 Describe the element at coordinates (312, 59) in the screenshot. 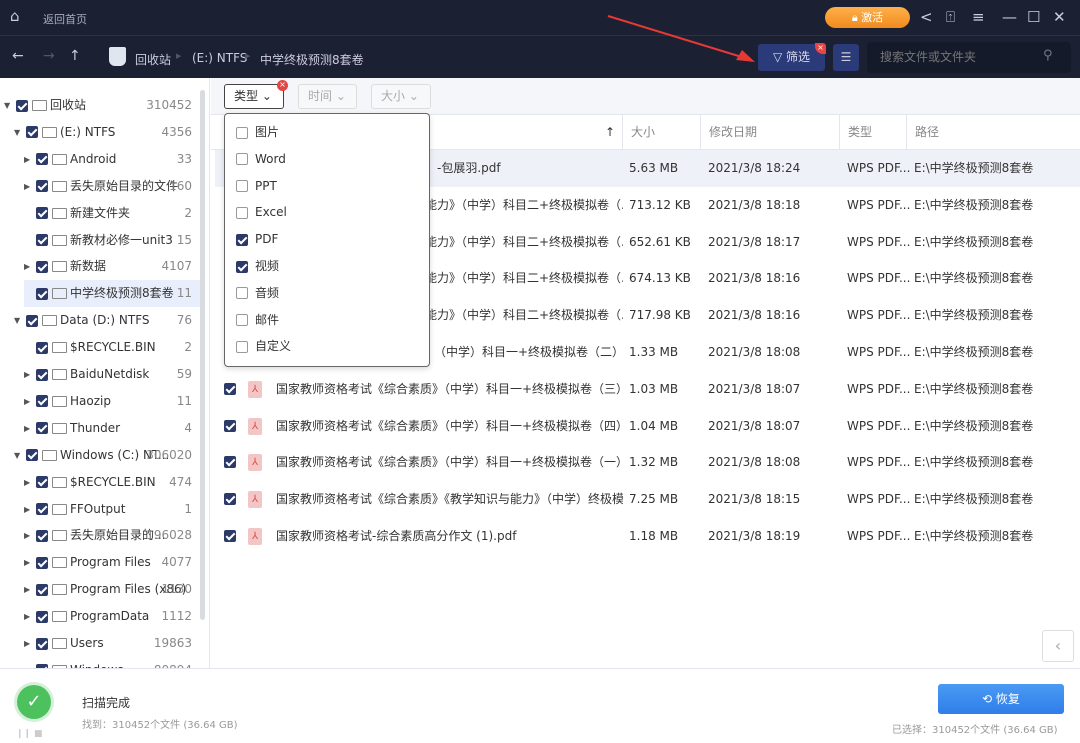

I see `breadcrumb-item: 中学终极预测8套卷` at that location.